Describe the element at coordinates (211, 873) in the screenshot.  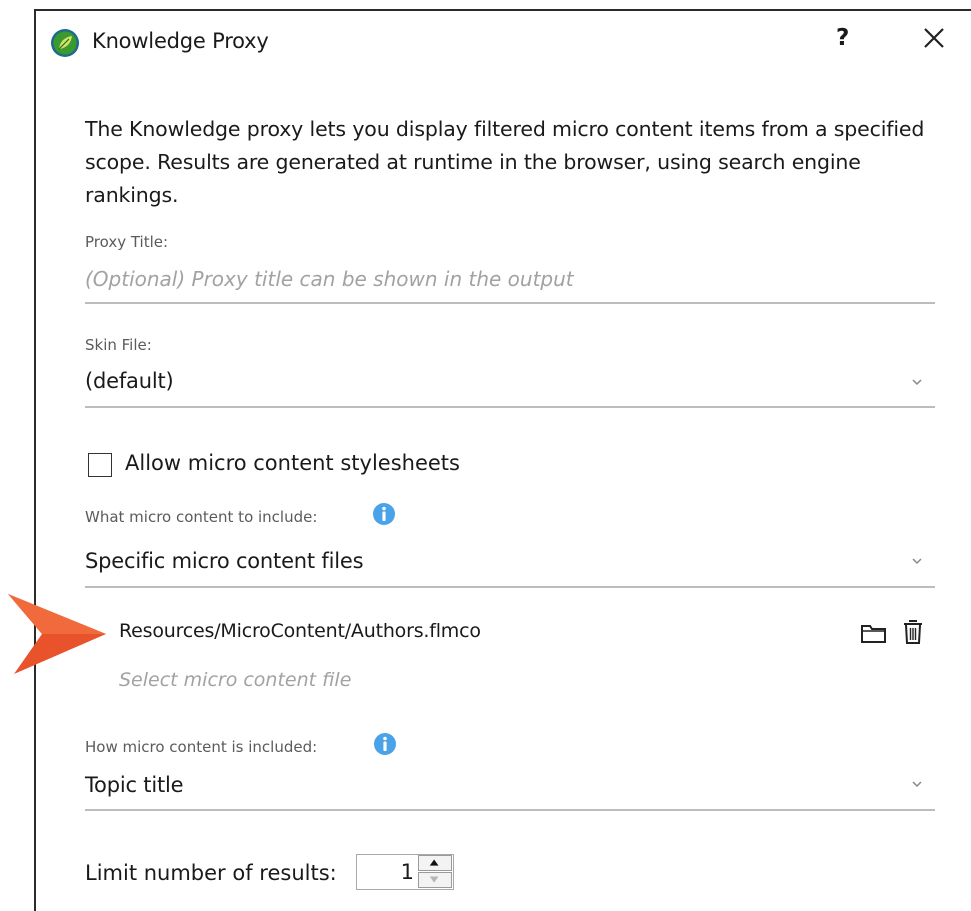
I see `limit-label: Limit number of results:` at that location.